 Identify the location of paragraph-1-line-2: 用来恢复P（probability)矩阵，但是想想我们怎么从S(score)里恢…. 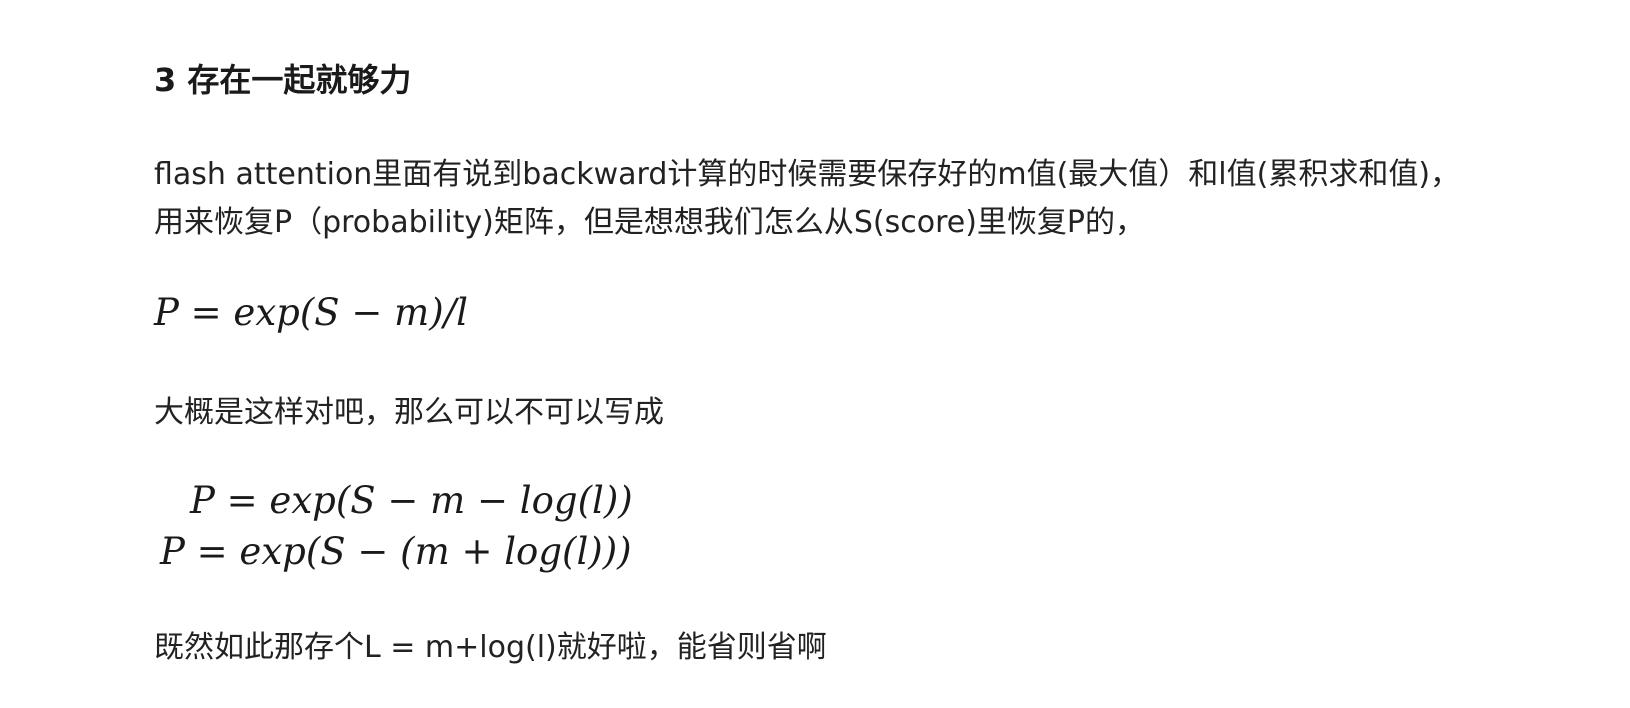
(650, 222).